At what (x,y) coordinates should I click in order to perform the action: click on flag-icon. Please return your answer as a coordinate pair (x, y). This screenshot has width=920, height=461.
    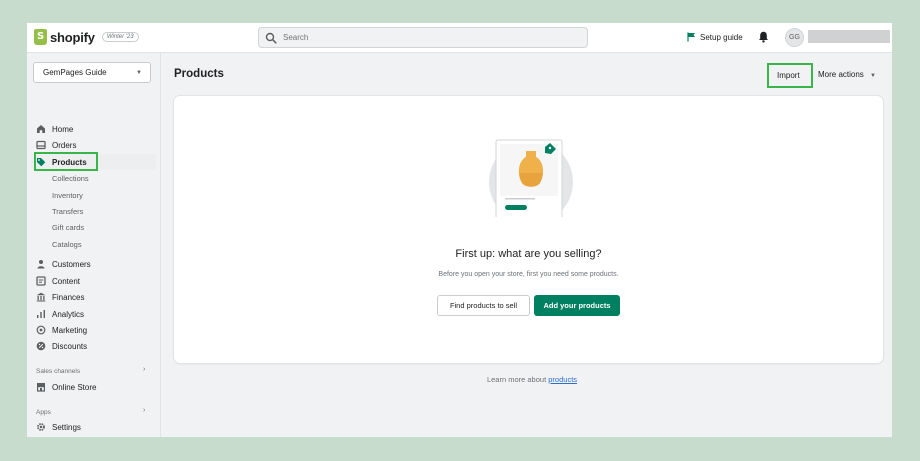
    Looking at the image, I should click on (691, 37).